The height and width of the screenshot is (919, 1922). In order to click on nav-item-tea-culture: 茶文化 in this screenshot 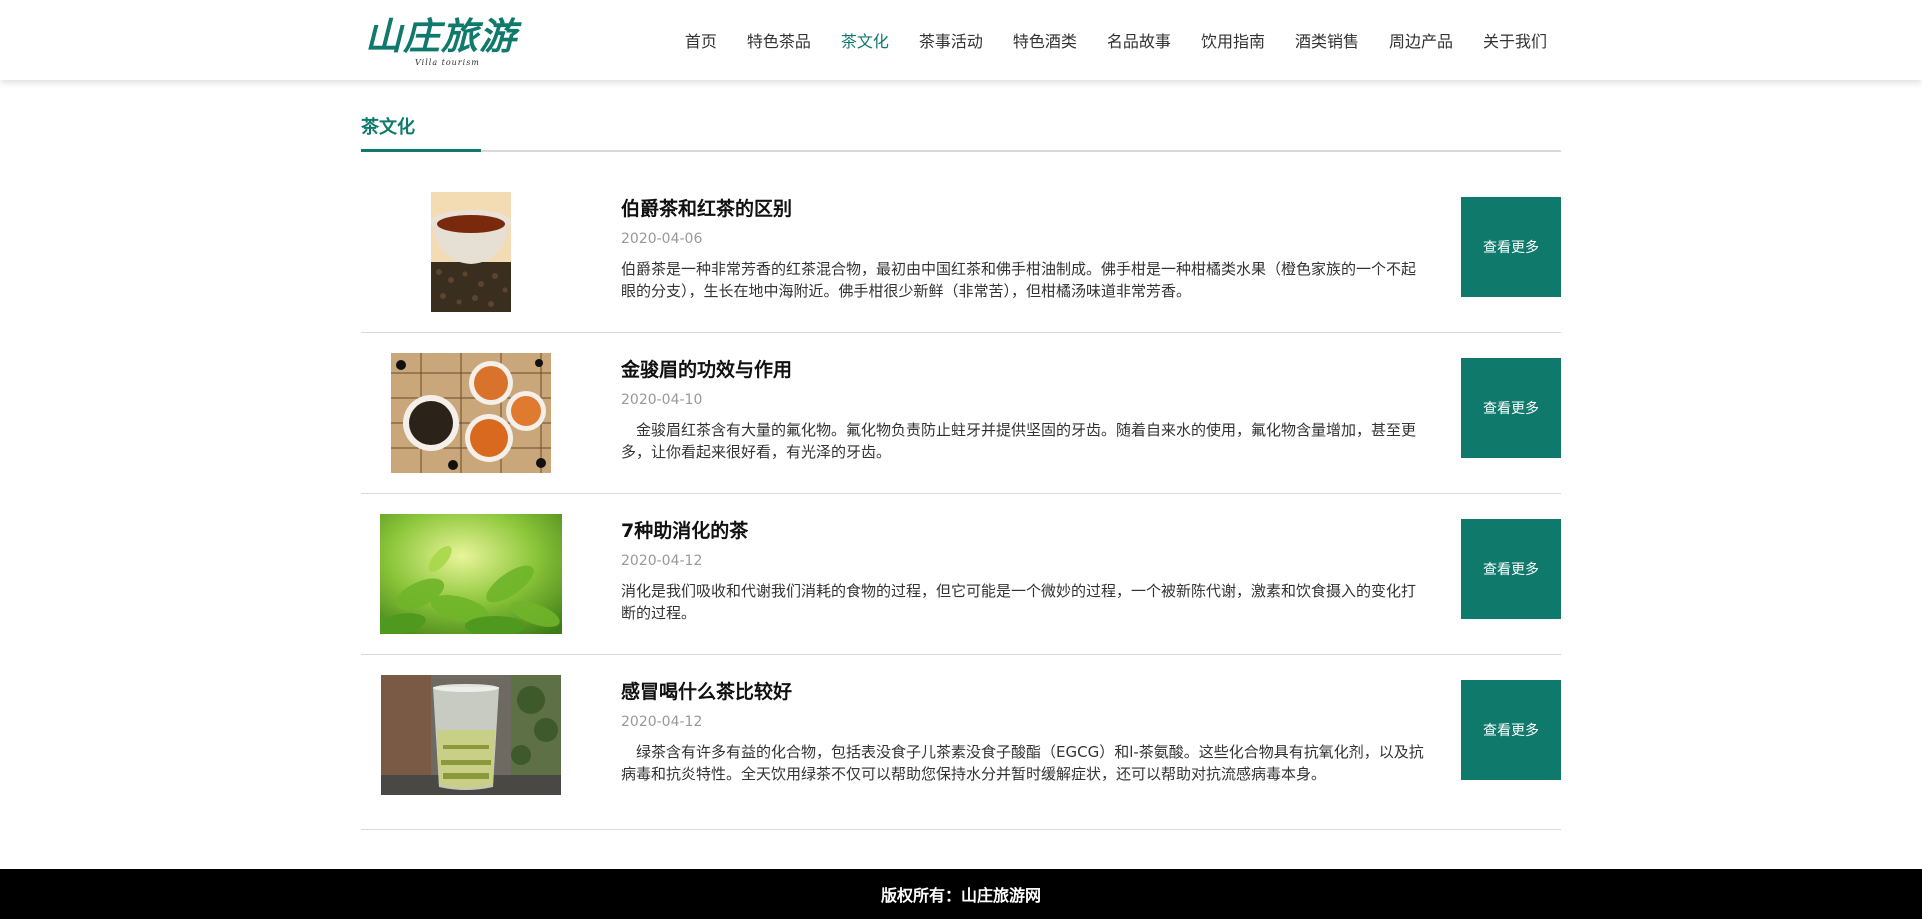, I will do `click(865, 40)`.